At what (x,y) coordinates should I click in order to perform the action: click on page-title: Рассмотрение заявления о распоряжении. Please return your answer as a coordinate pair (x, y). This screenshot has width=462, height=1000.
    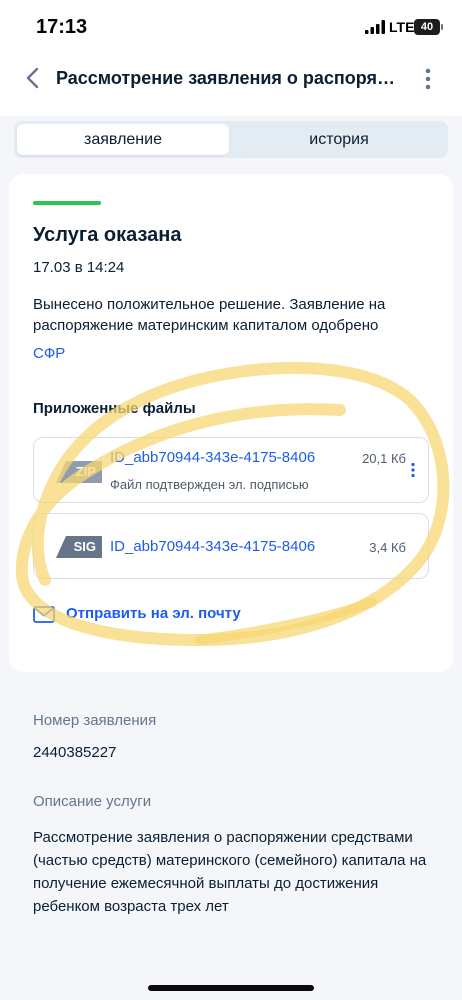
    Looking at the image, I should click on (231, 78).